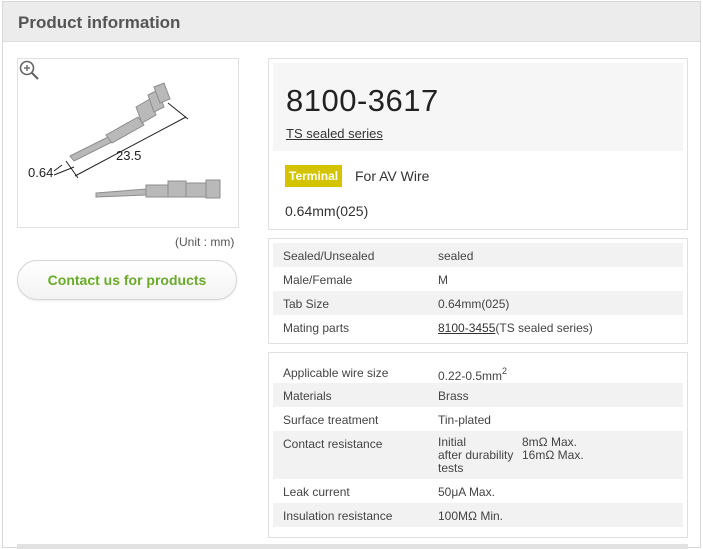  I want to click on spec-value: 8100-3455(TS sealed series), so click(515, 328).